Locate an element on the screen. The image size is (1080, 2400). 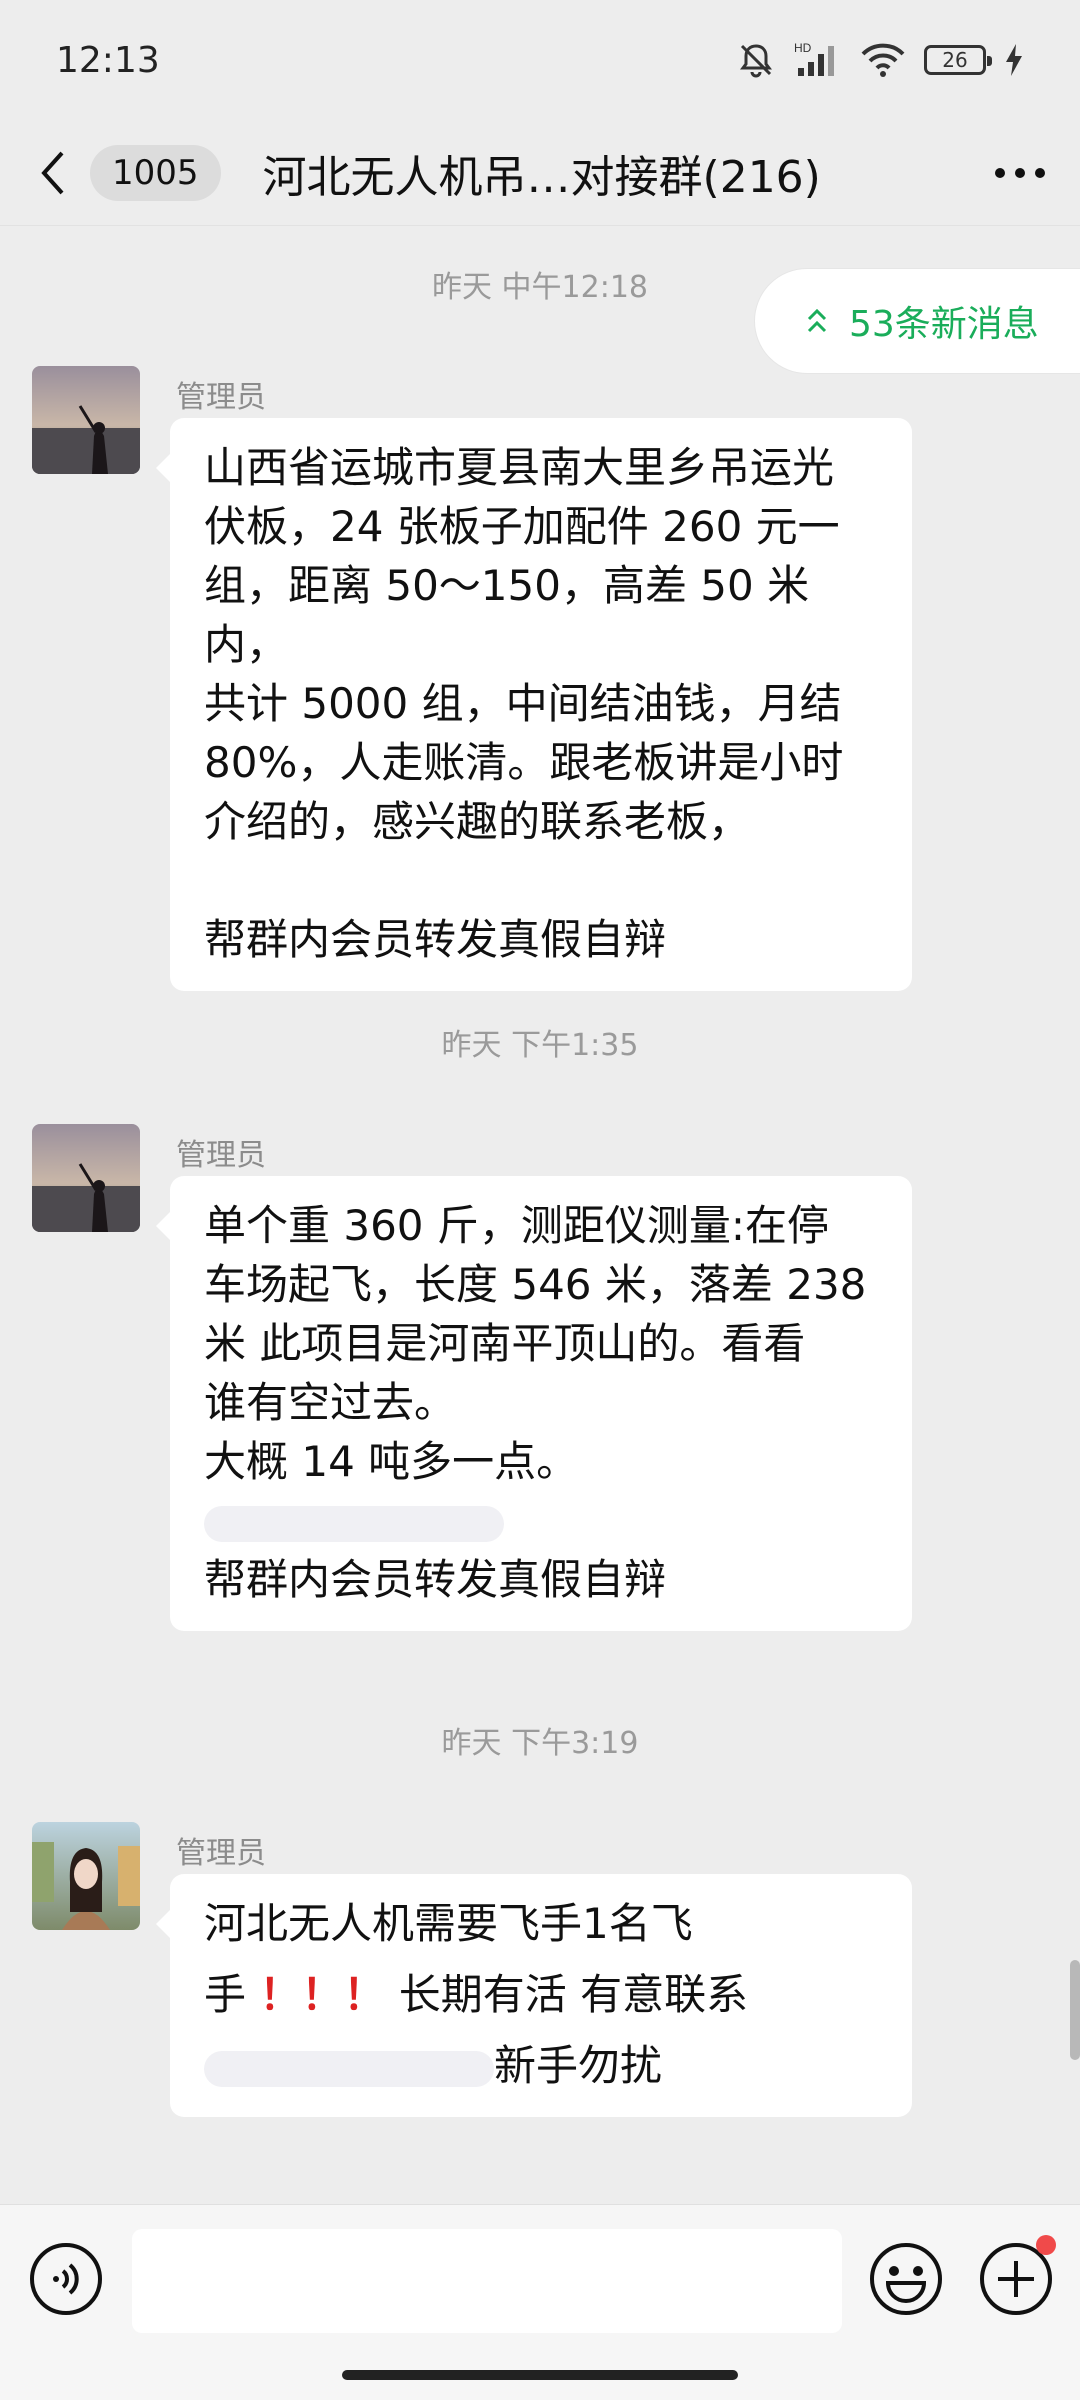
message-text: 长期有活 有意联系 is located at coordinates (573, 1994).